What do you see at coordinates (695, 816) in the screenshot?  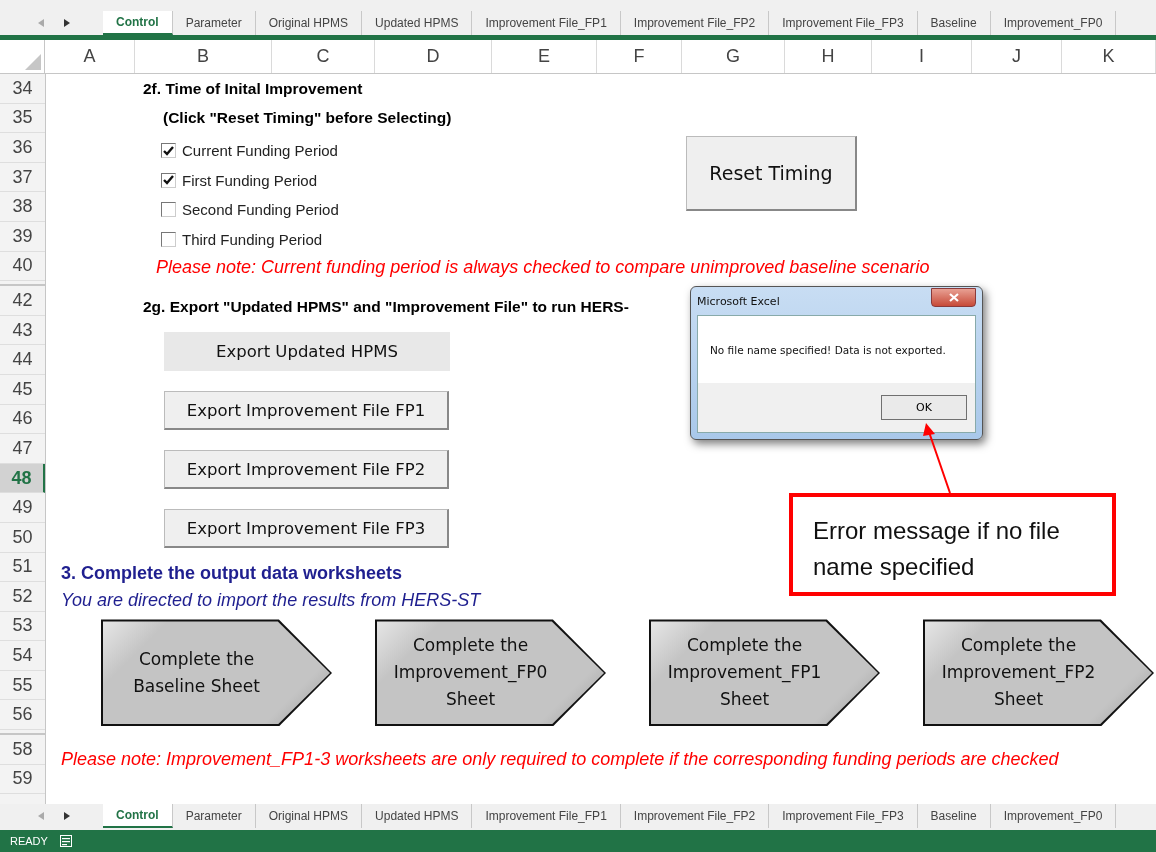 I see `sheet-tab: Improvement File_FP2` at bounding box center [695, 816].